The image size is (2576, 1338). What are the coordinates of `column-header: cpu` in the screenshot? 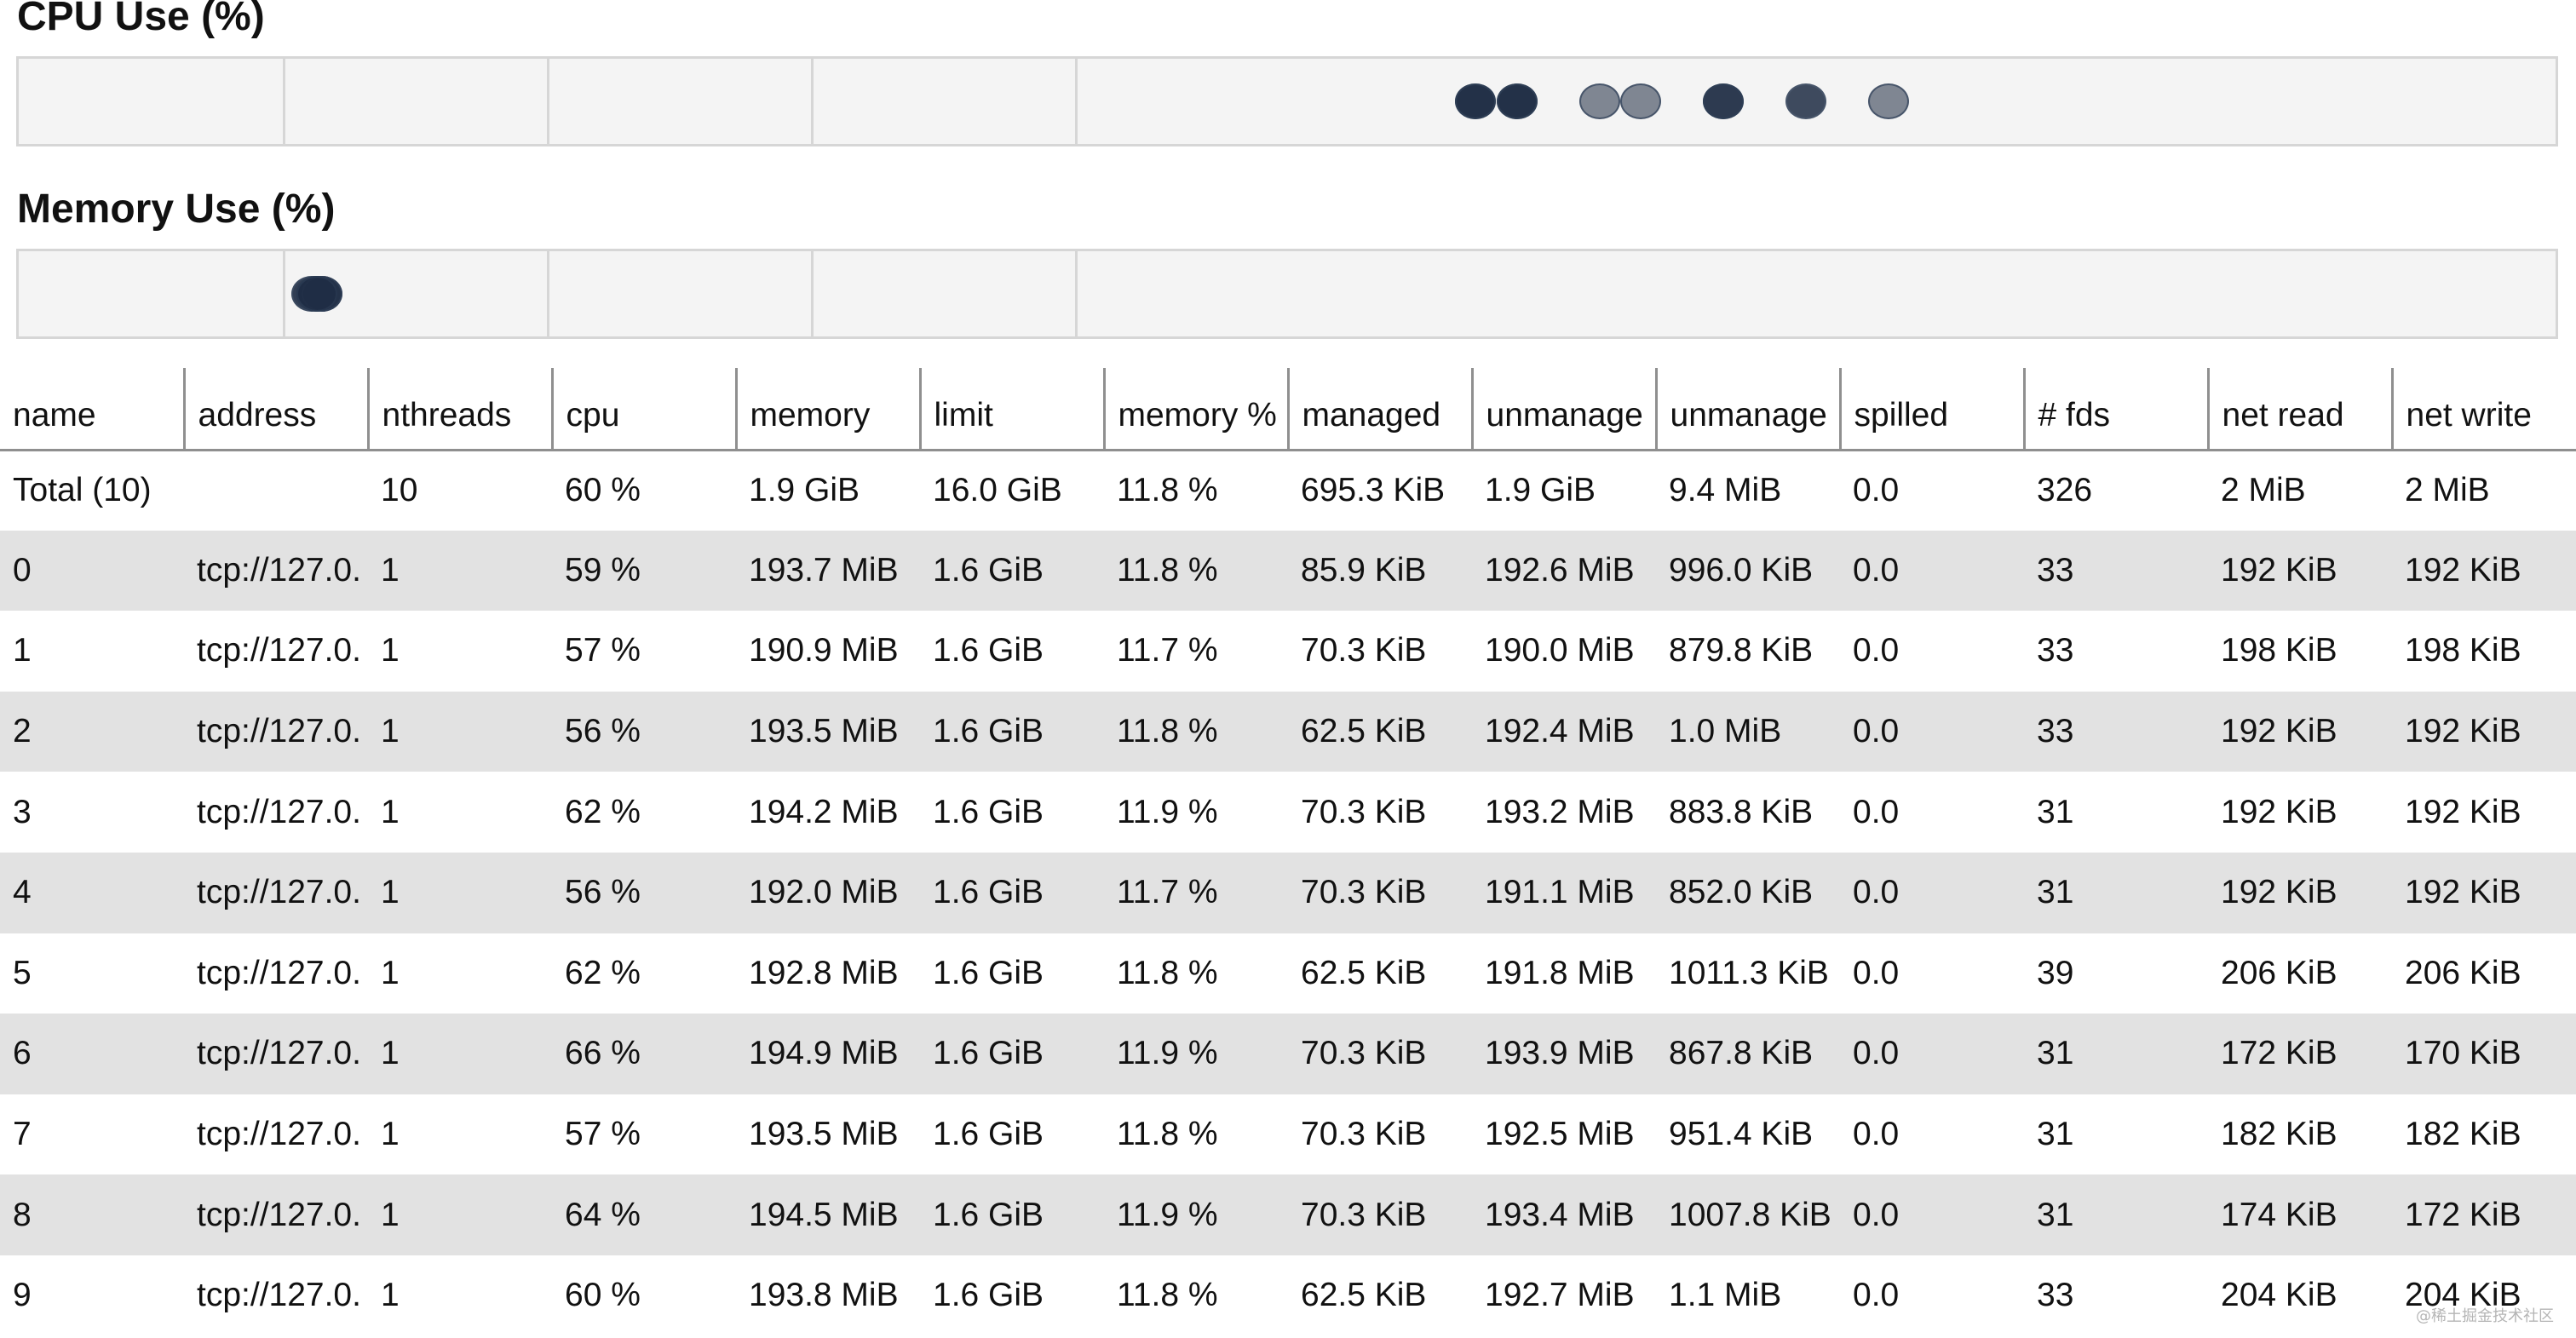 It's located at (643, 409).